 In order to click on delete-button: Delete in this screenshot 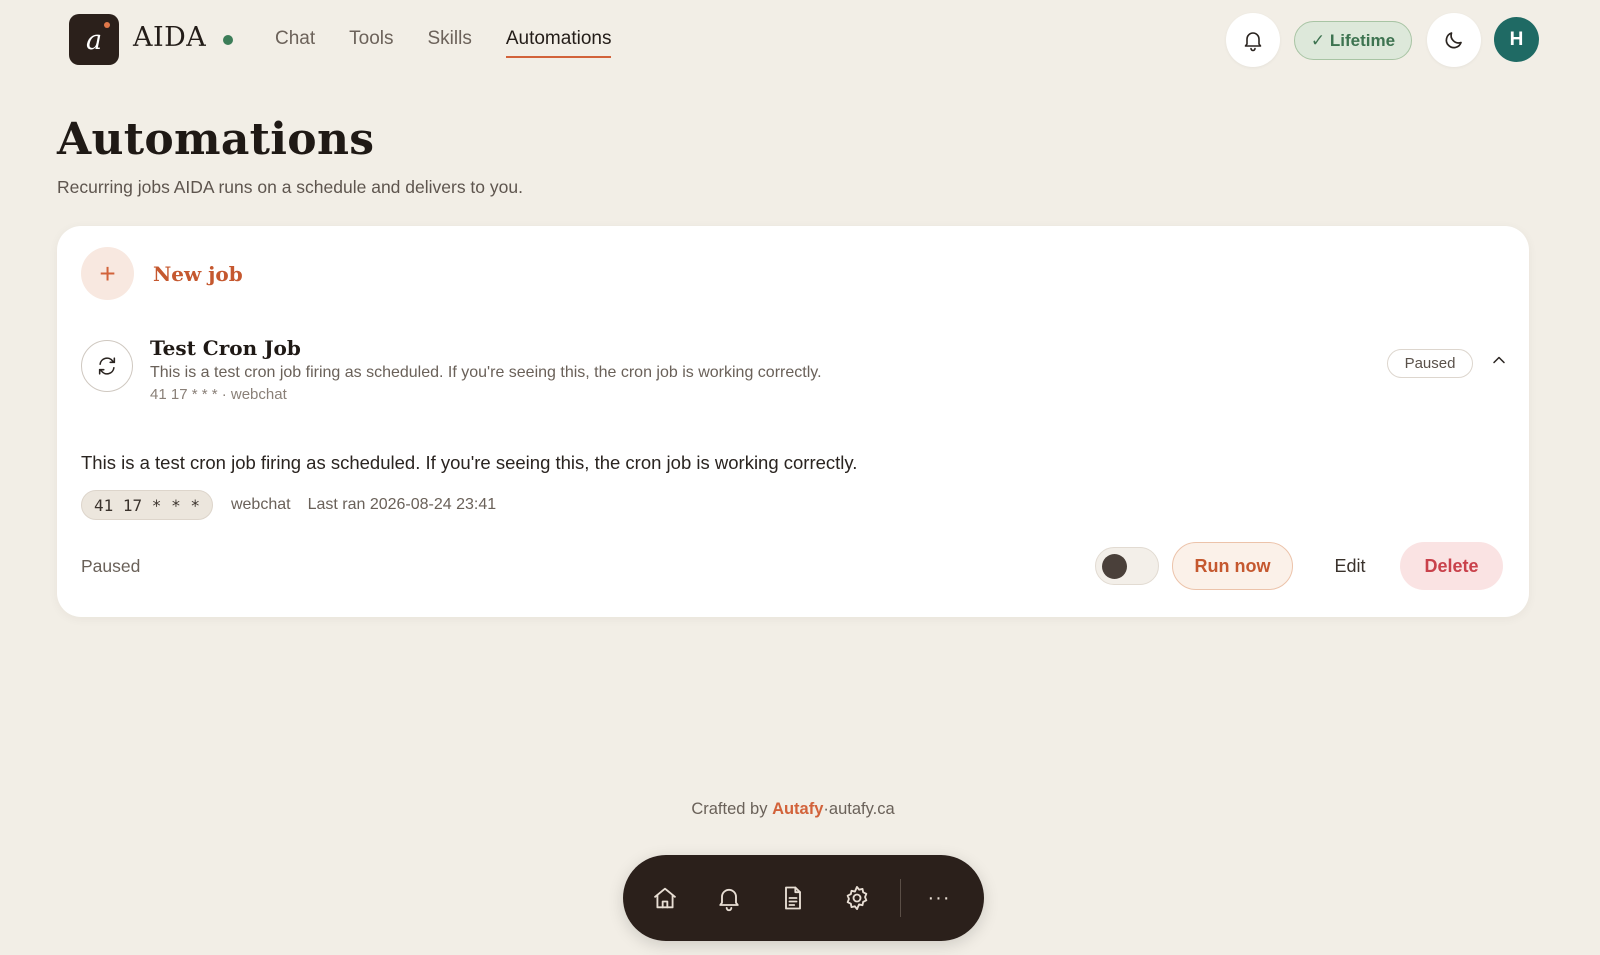, I will do `click(1451, 566)`.